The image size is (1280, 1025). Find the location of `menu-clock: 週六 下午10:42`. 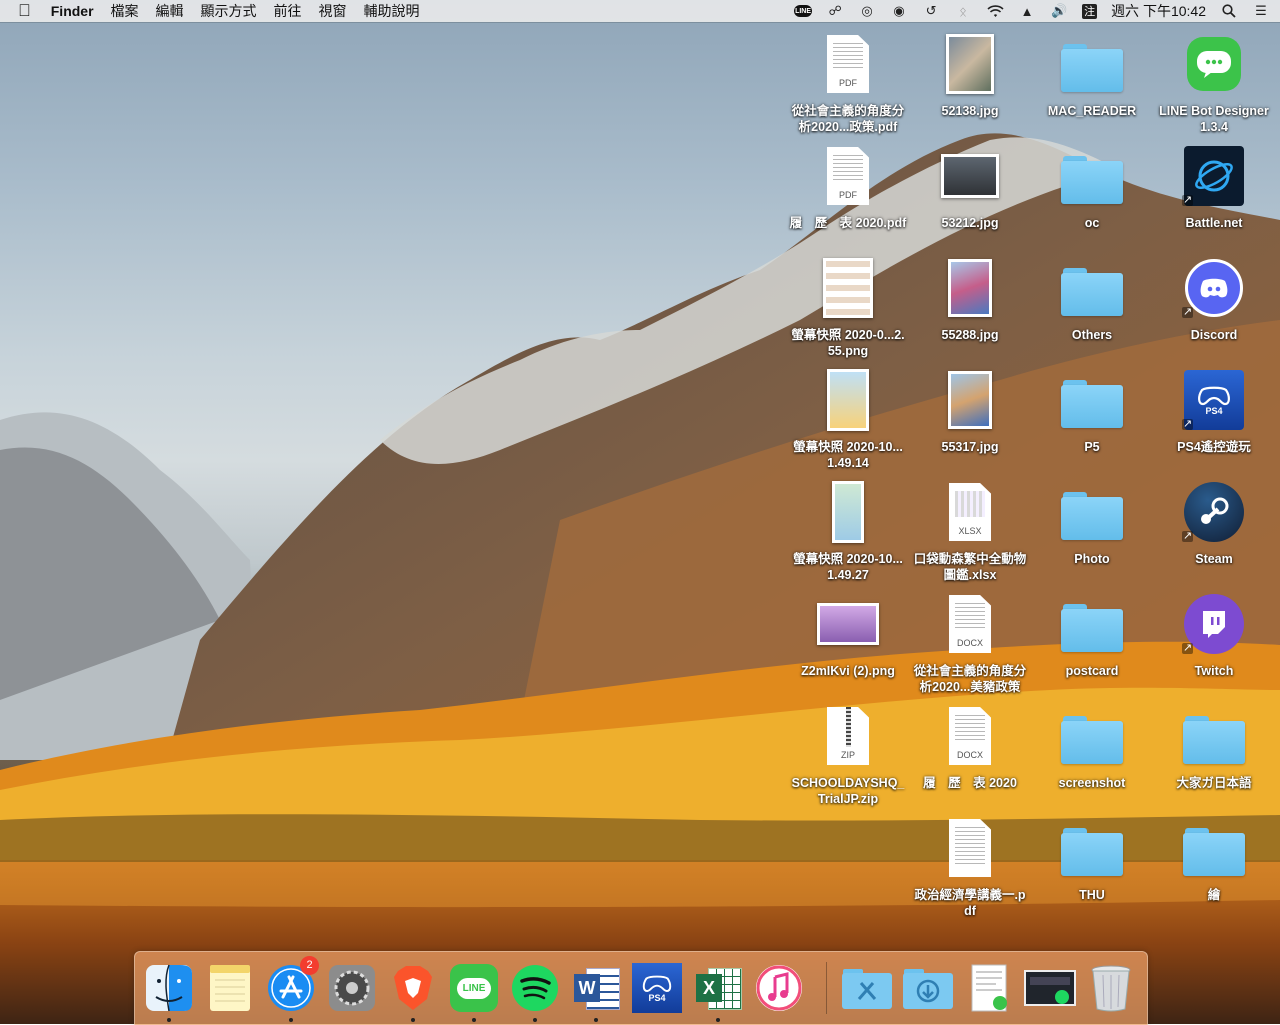

menu-clock: 週六 下午10:42 is located at coordinates (1158, 11).